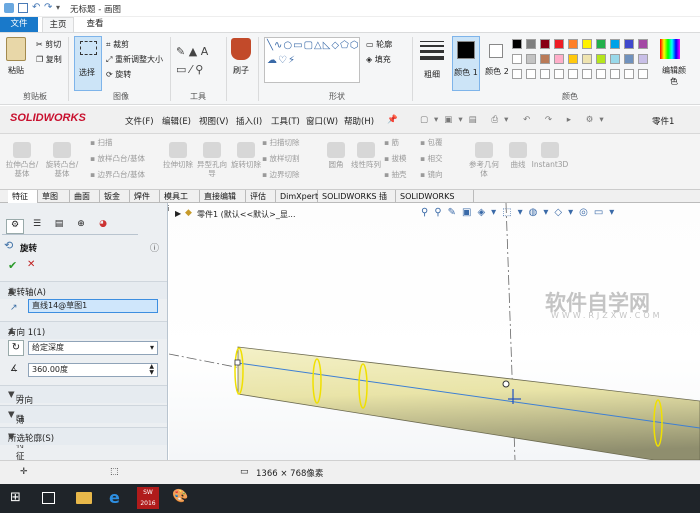 The height and width of the screenshot is (513, 700). What do you see at coordinates (93, 306) in the screenshot?
I see `axis-selection-box: 直线14@草图1` at bounding box center [93, 306].